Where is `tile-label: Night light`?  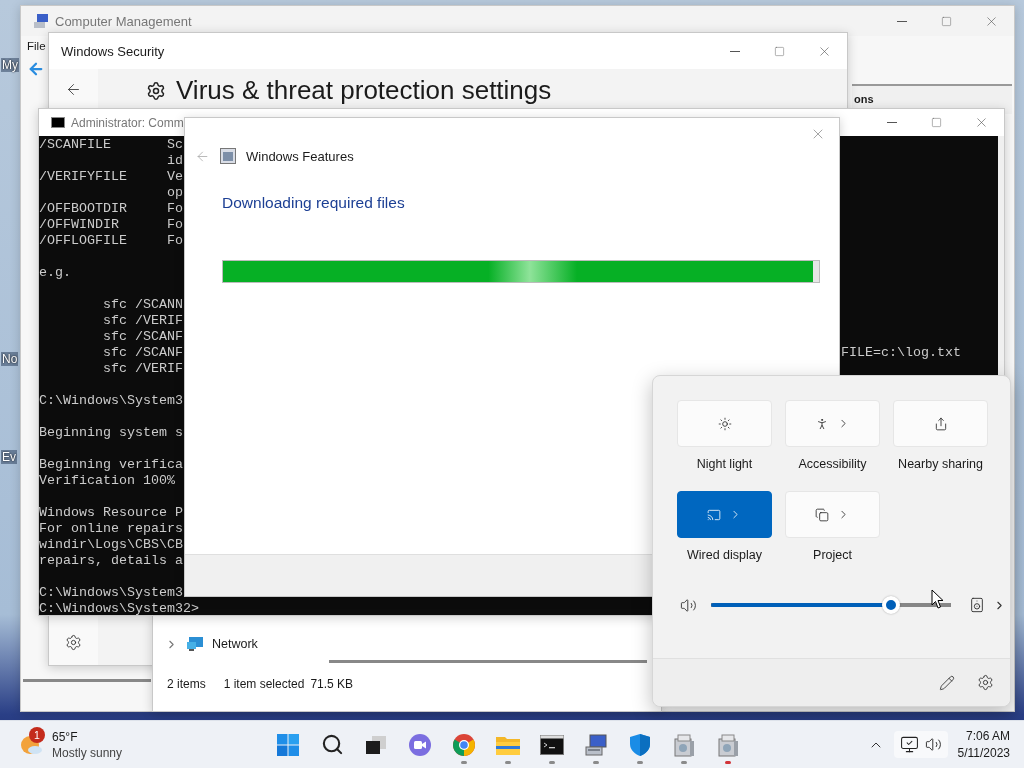
tile-label: Night light is located at coordinates (724, 464).